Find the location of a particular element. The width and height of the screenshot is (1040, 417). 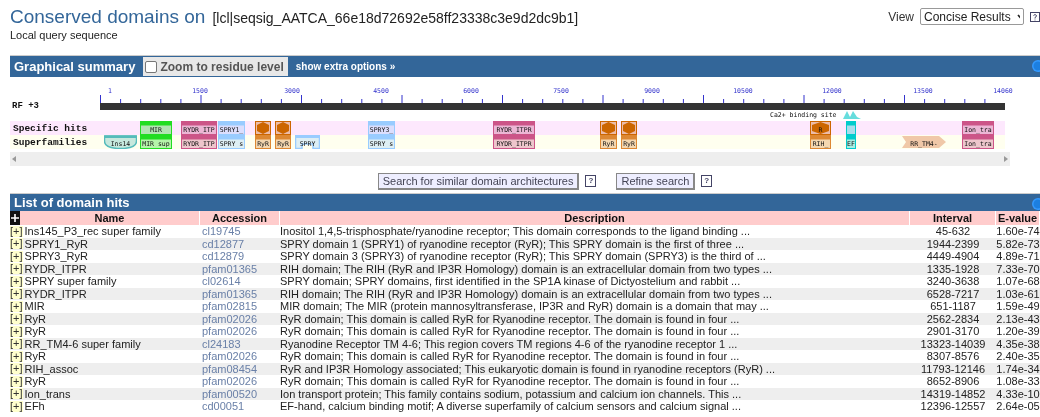

column-header: Accession is located at coordinates (240, 218).